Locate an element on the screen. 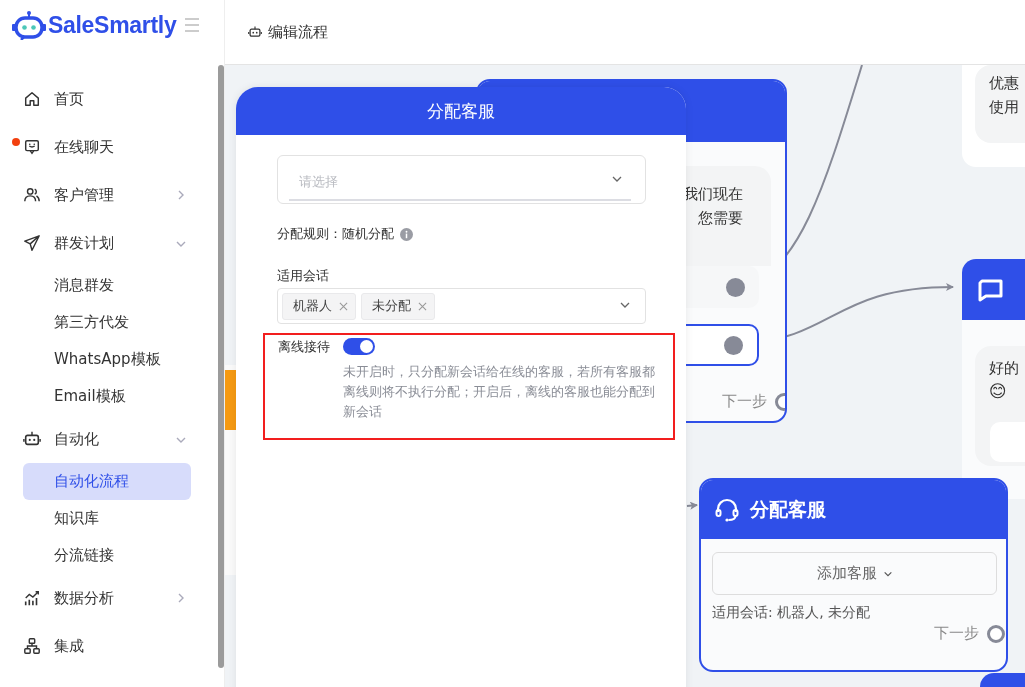  add-agent-button: 添加客服 is located at coordinates (854, 573).